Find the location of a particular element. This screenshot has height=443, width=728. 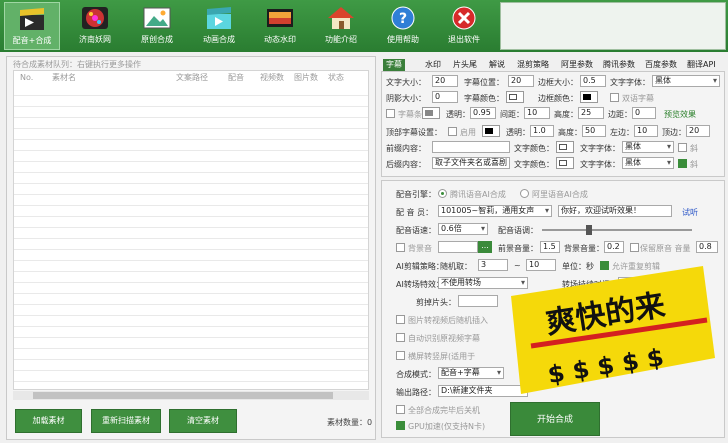

toolbar-exit: 退出软件 is located at coordinates (464, 26).